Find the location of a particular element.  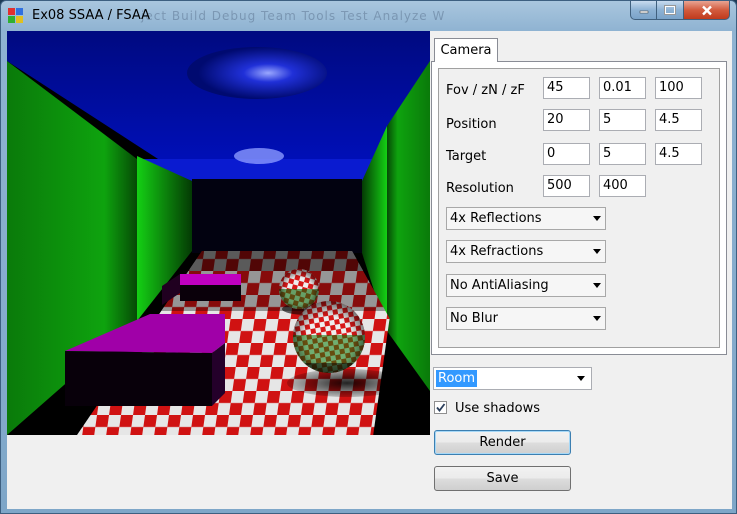

close-icon is located at coordinates (706, 10).